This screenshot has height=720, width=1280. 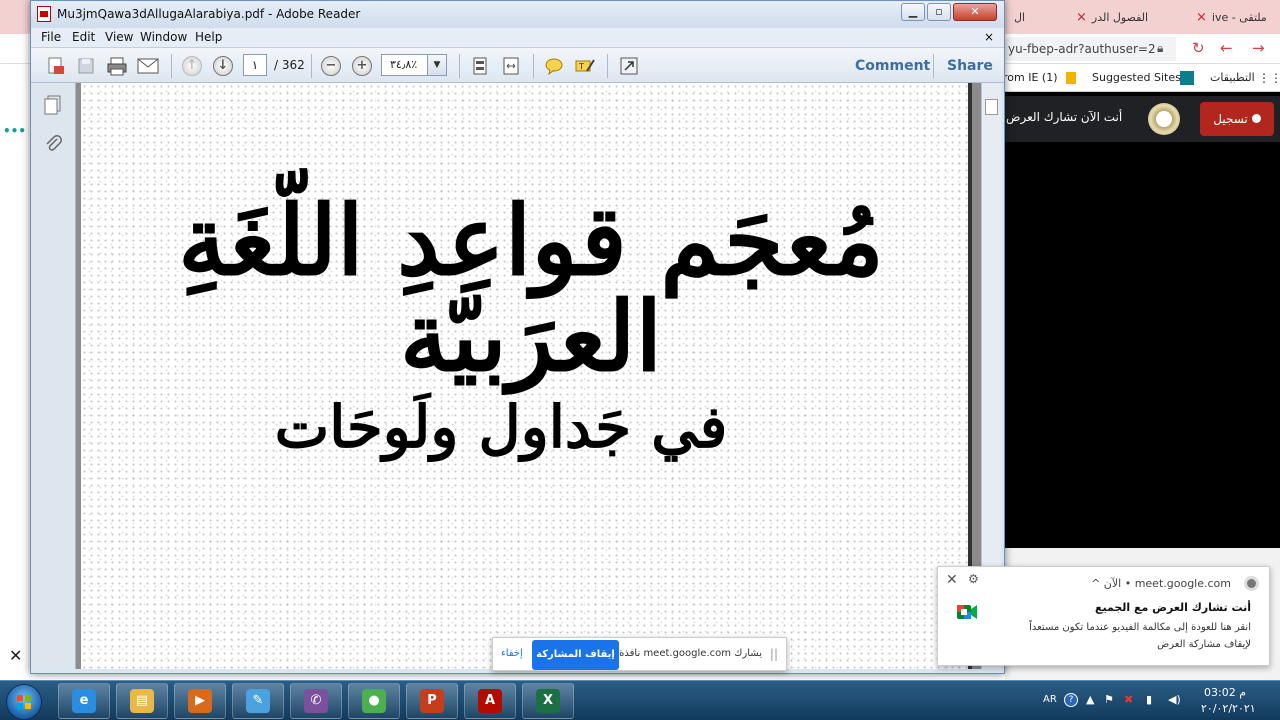 I want to click on comment-bubble-icon, so click(x=554, y=66).